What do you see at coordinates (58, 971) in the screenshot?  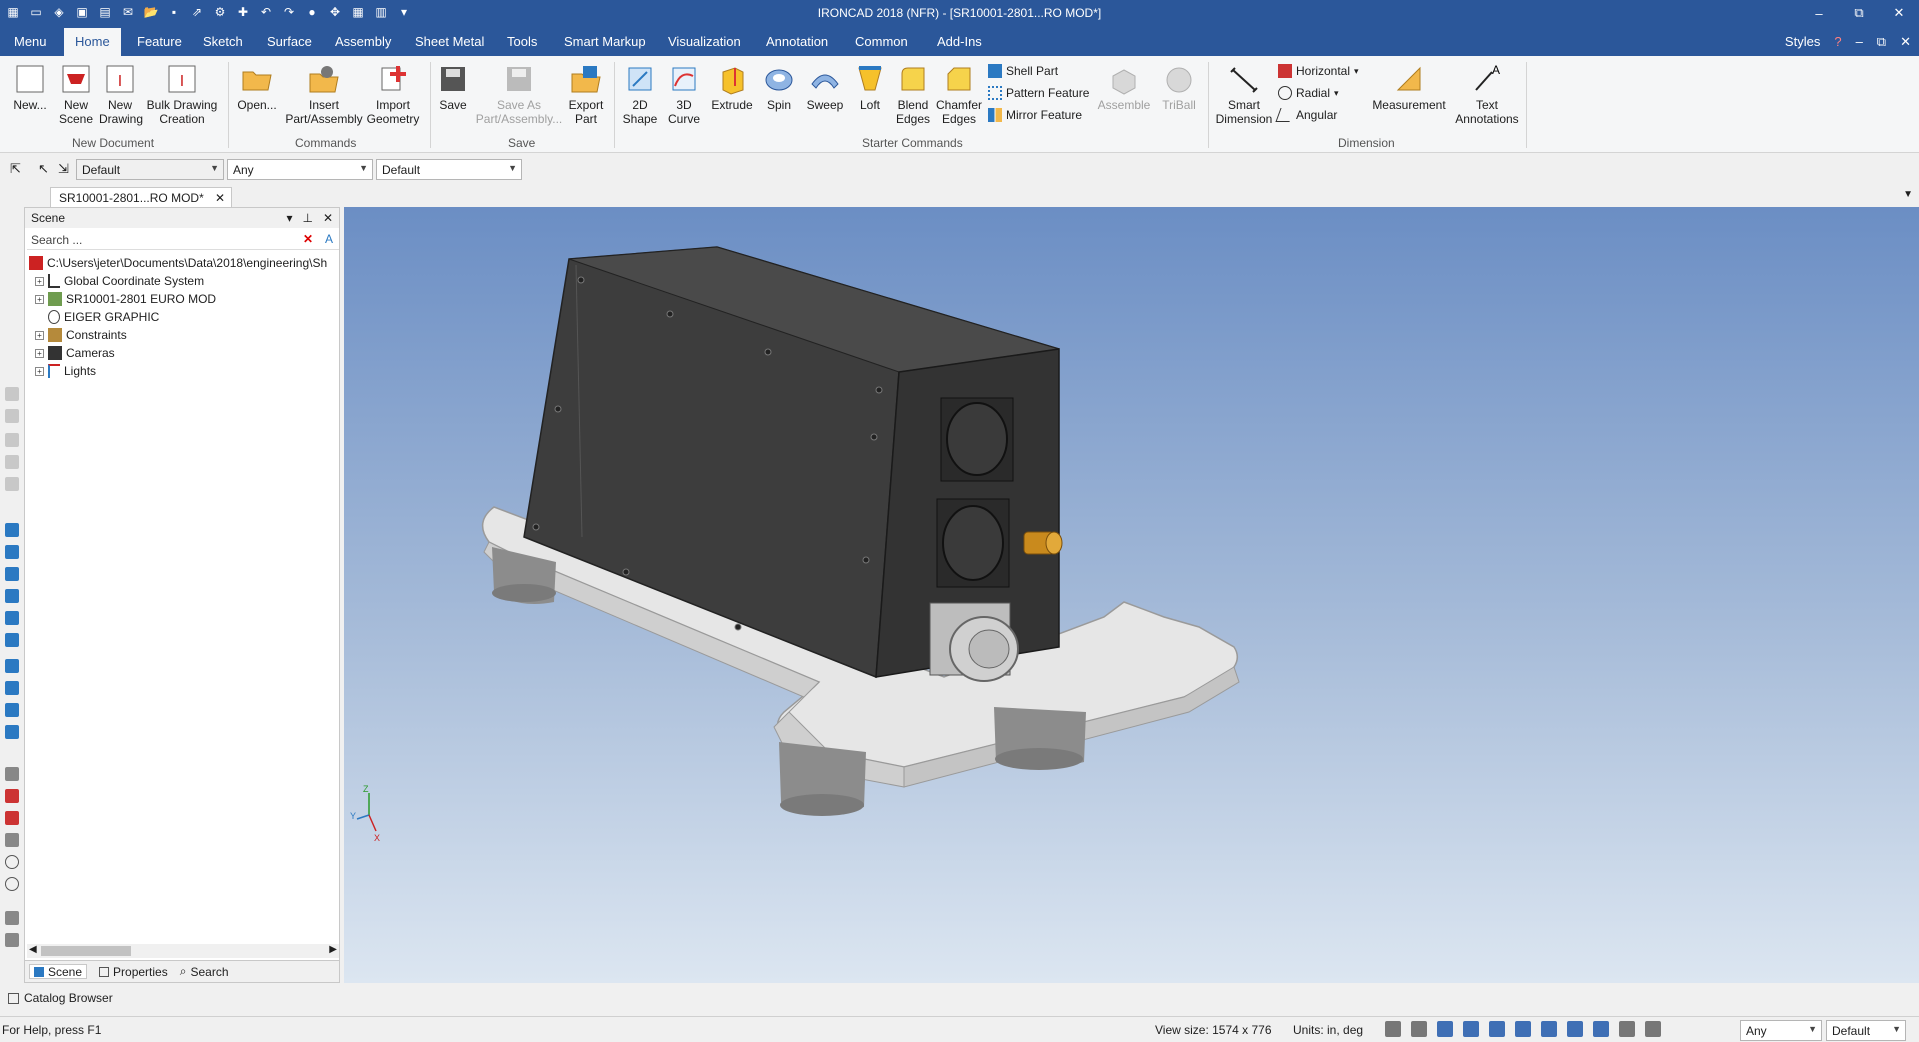 I see `bottom-tab-scene: Scene` at bounding box center [58, 971].